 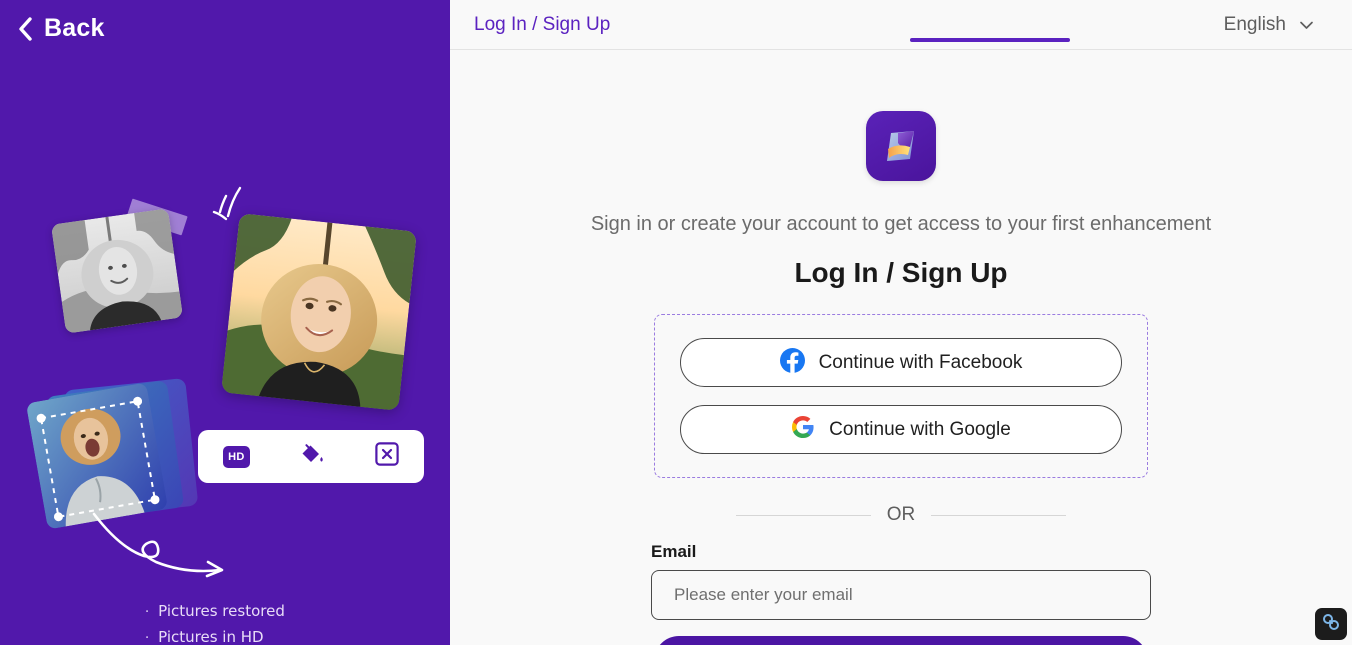 What do you see at coordinates (674, 551) in the screenshot?
I see `email-label: Email` at bounding box center [674, 551].